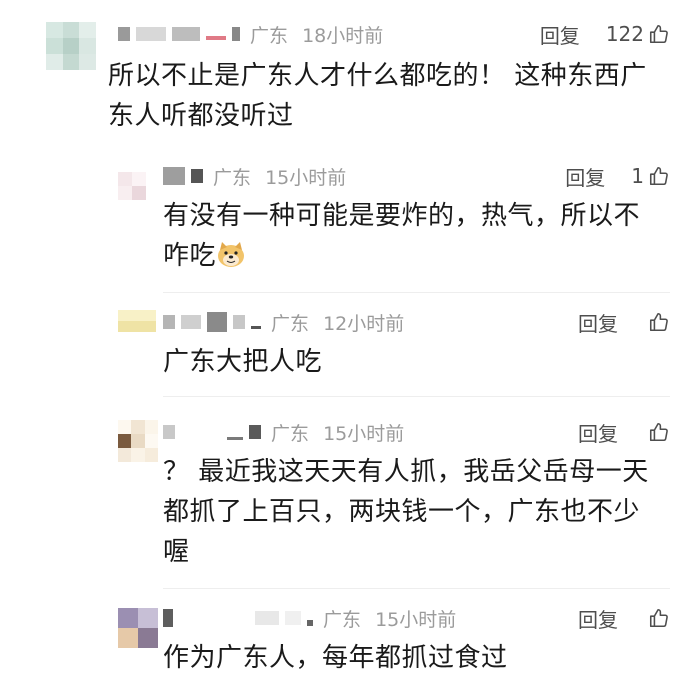 This screenshot has width=700, height=700. I want to click on comment-text: 作为广东人，每年都抓过食过, so click(335, 658).